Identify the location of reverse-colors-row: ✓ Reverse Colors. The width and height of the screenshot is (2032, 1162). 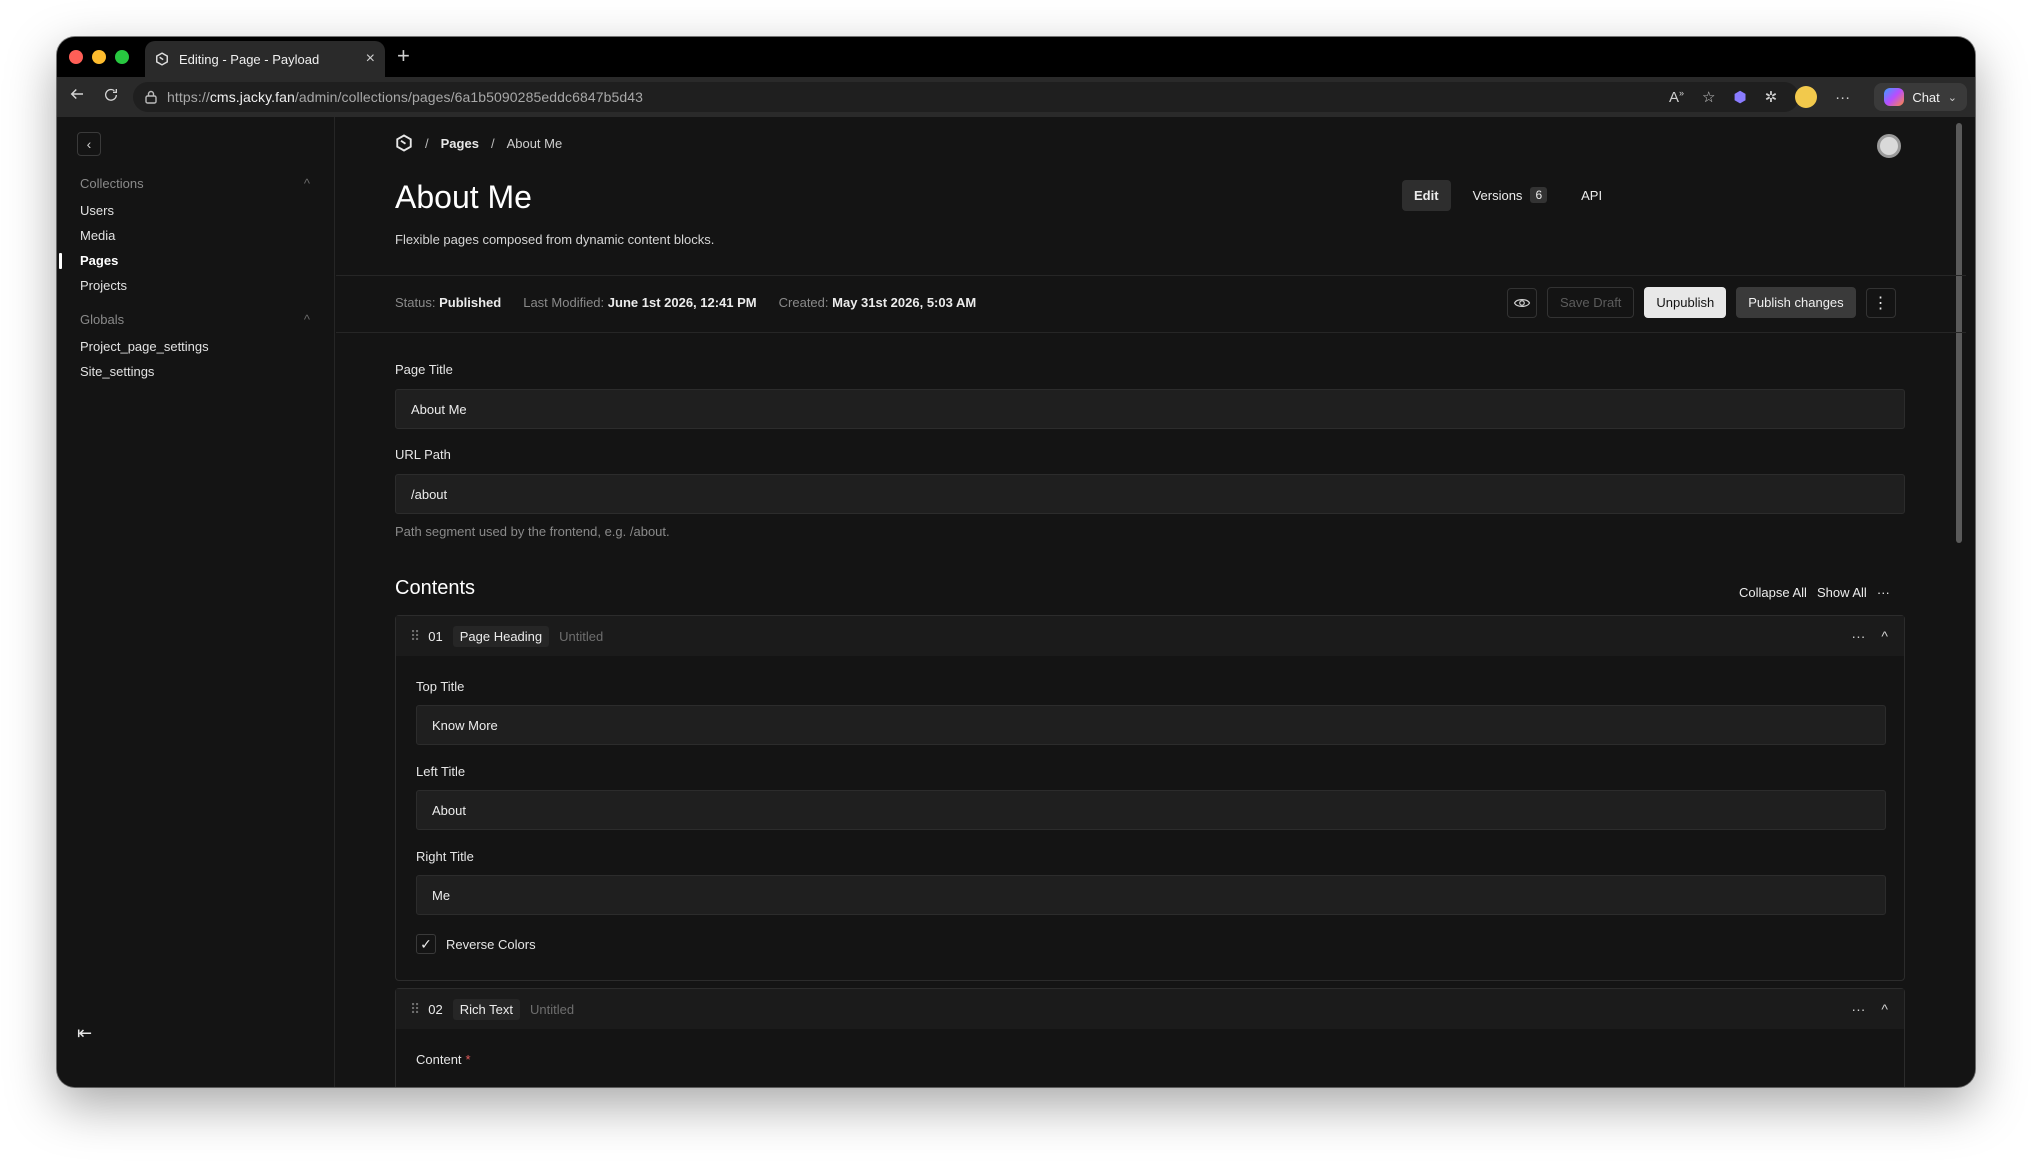
(476, 944).